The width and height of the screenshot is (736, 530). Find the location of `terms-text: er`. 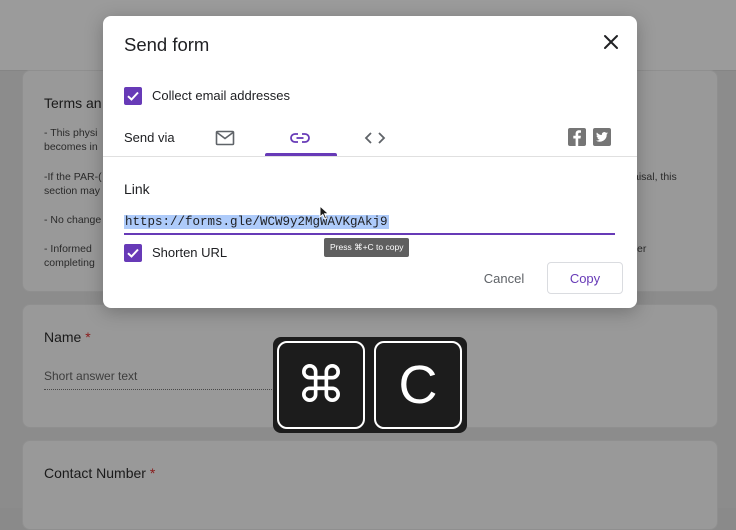

terms-text: er is located at coordinates (642, 249).